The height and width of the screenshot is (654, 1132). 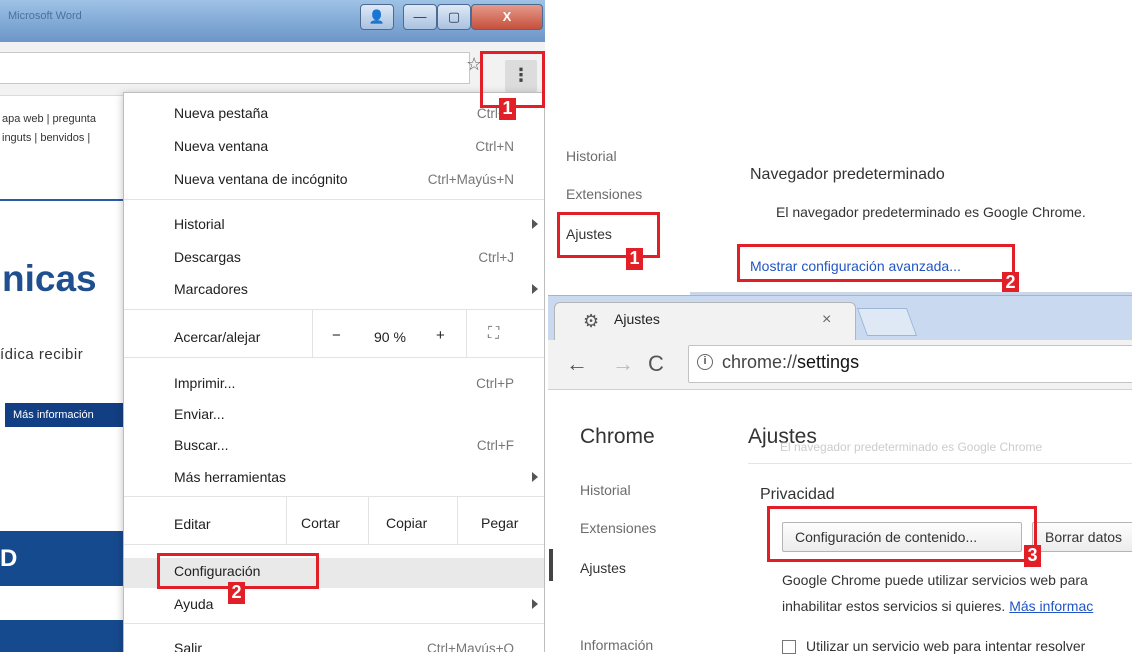 What do you see at coordinates (46, 138) in the screenshot?
I see `page-links: inguts | benvidos |` at bounding box center [46, 138].